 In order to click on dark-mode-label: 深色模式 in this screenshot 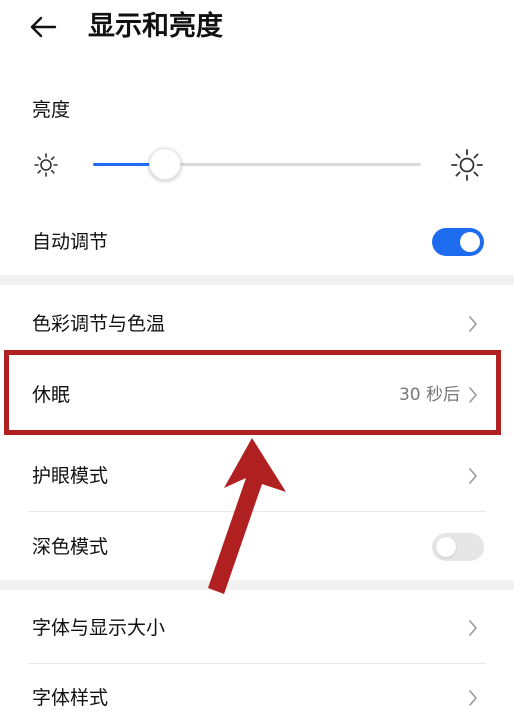, I will do `click(70, 547)`.